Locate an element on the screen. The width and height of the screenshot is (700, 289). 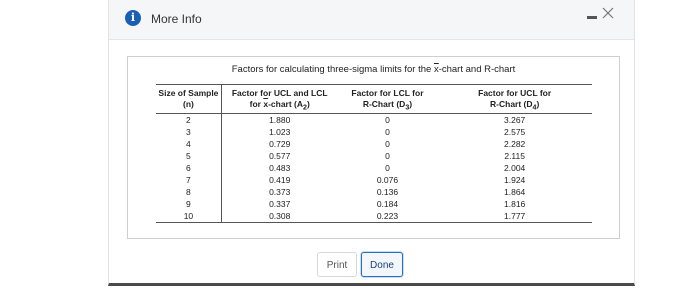
table-row: 5 0.577 0 2.115 is located at coordinates (374, 156).